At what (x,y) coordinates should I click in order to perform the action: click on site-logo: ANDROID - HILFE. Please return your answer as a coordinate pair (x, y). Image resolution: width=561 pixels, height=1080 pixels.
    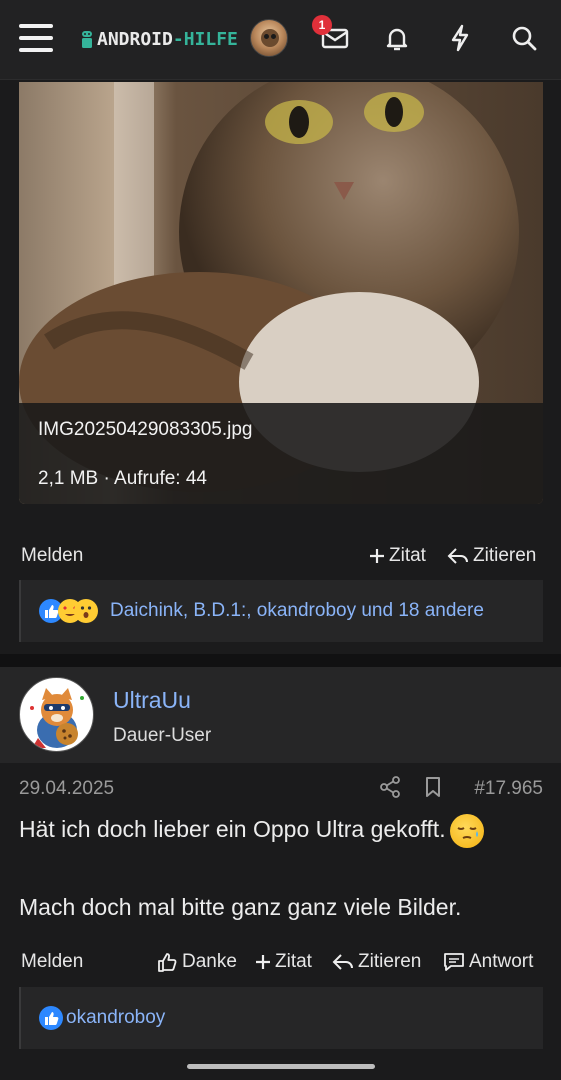
    Looking at the image, I should click on (159, 39).